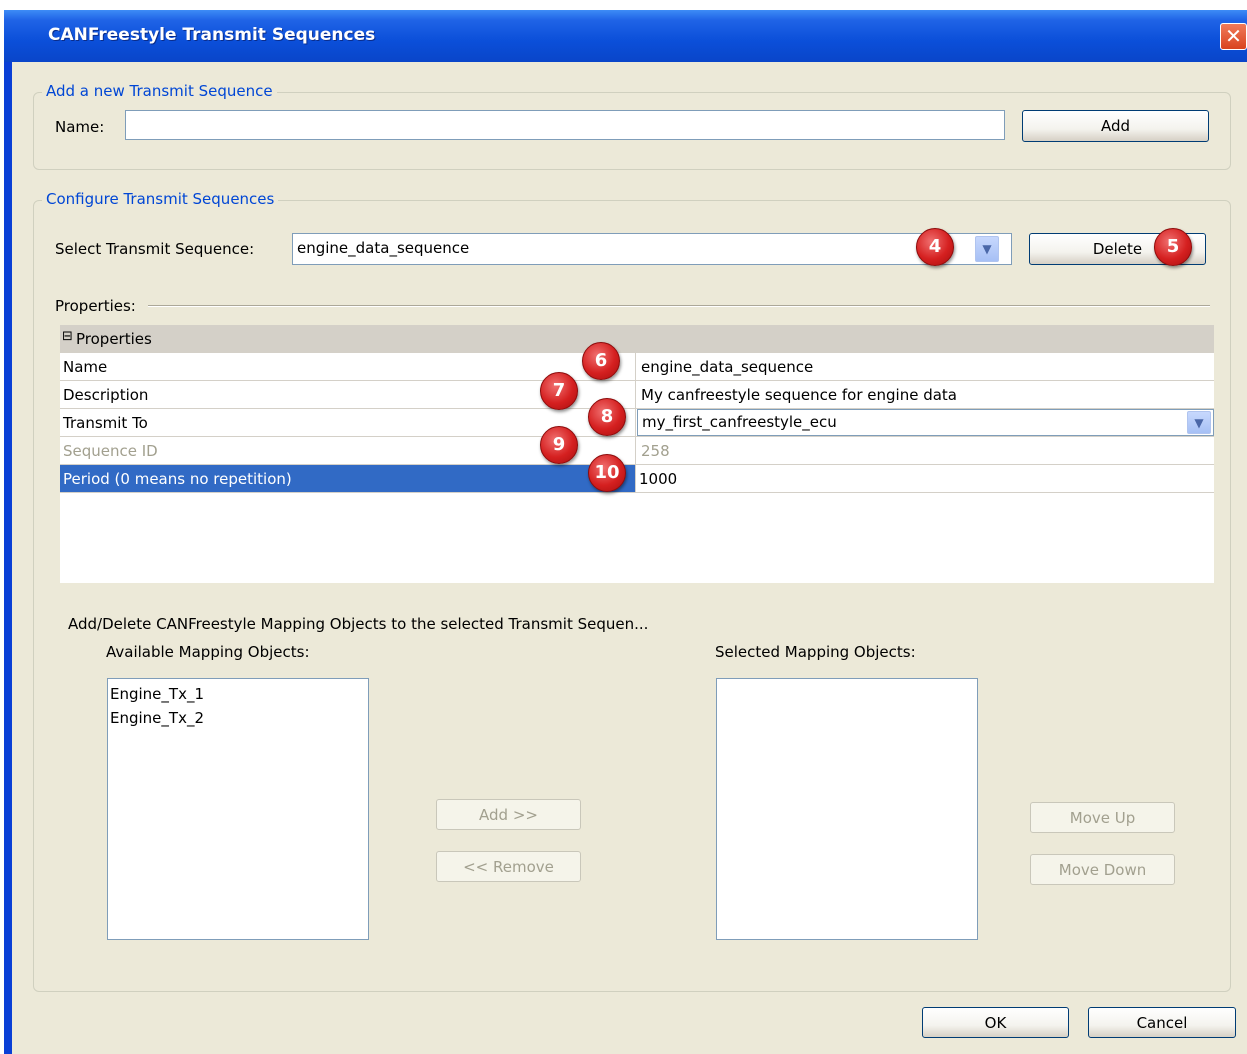  I want to click on name-input, so click(565, 125).